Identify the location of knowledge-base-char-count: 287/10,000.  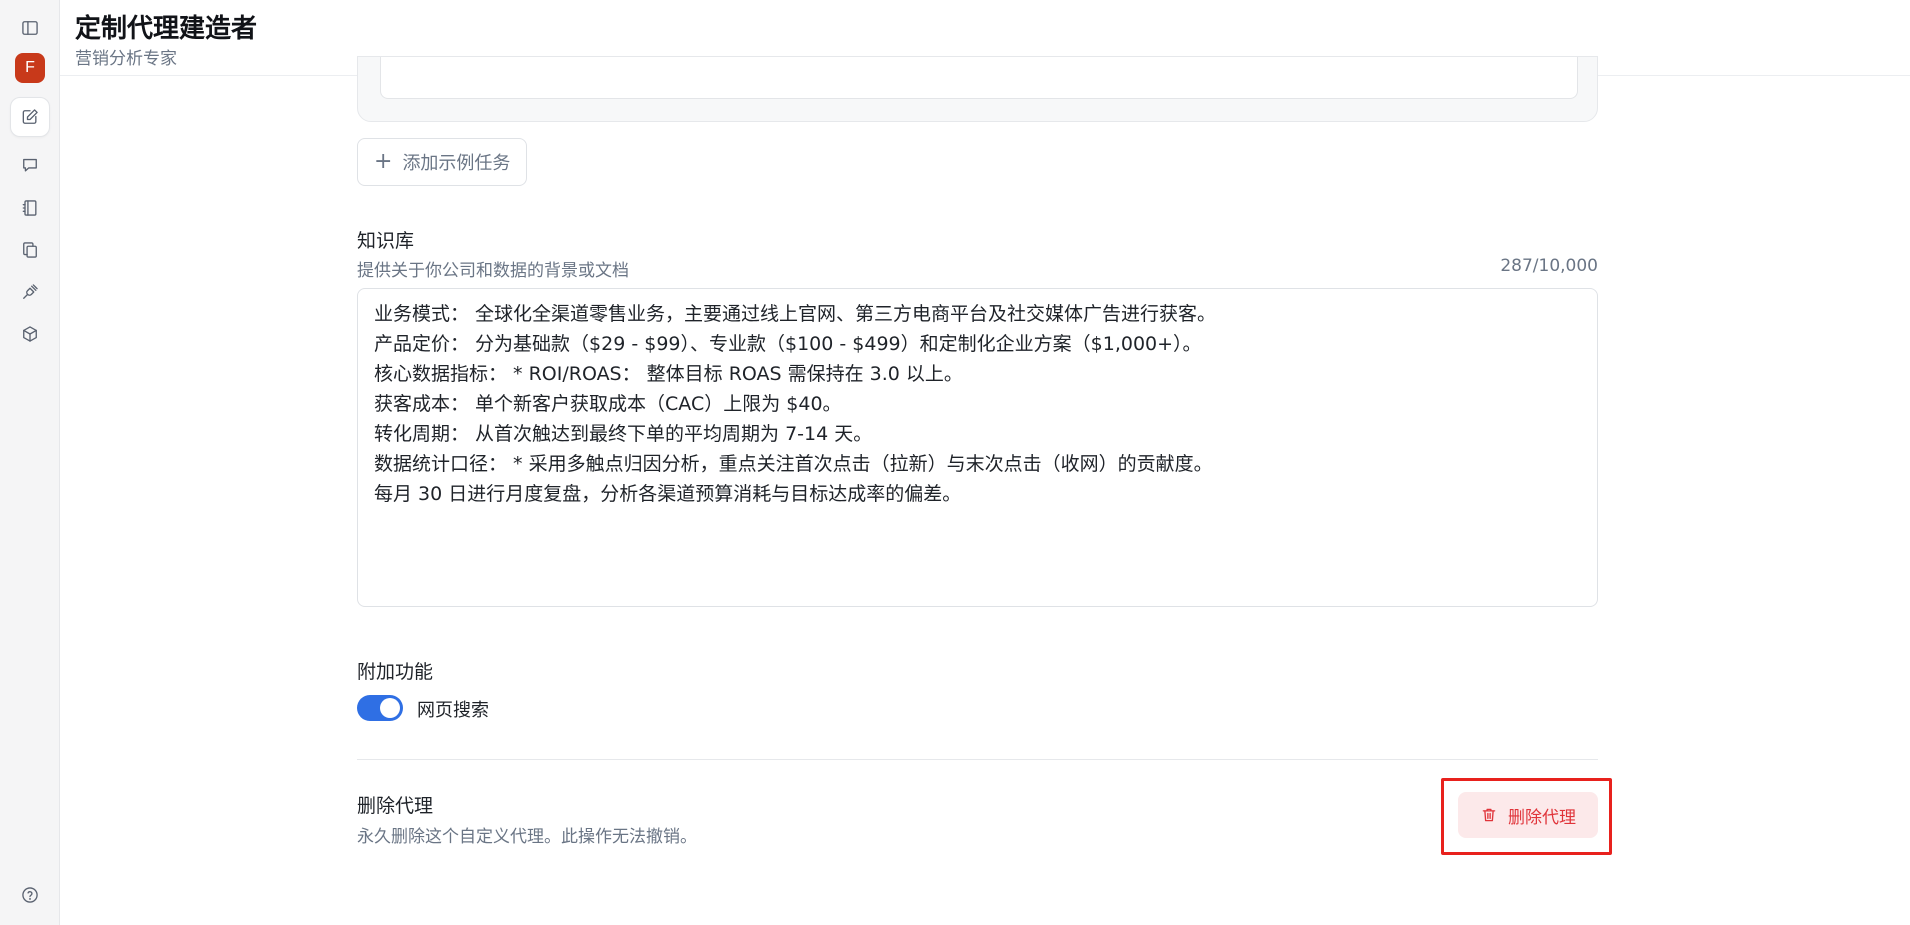
(1549, 266).